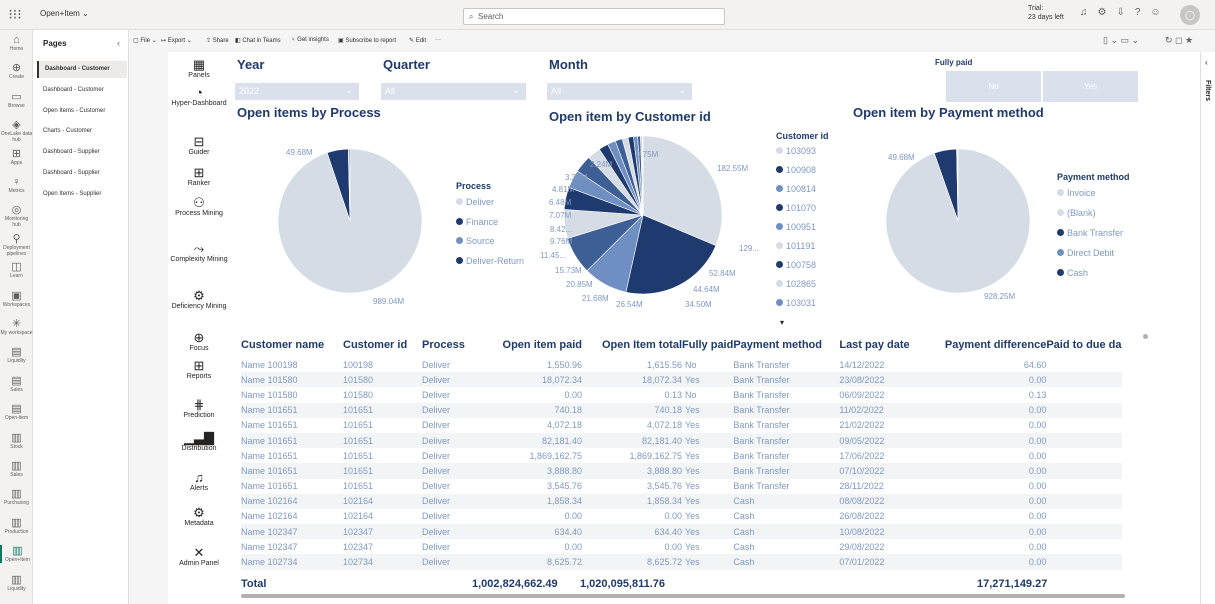 The image size is (1215, 604). Describe the element at coordinates (16, 355) in the screenshot. I see `rail-item: ▤ Liquidity` at that location.